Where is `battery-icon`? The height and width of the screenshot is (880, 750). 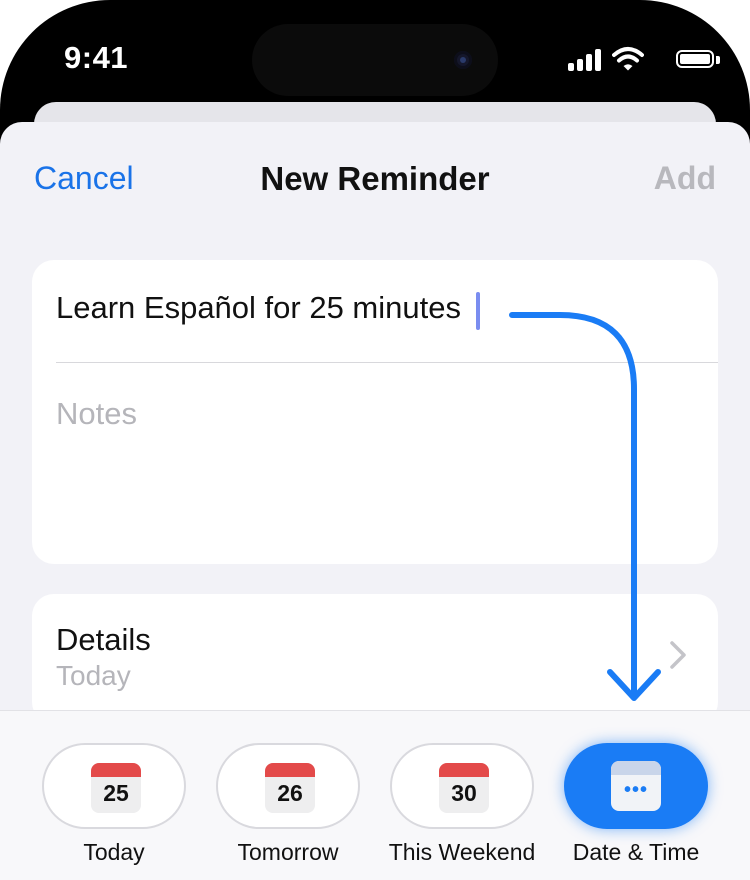 battery-icon is located at coordinates (695, 59).